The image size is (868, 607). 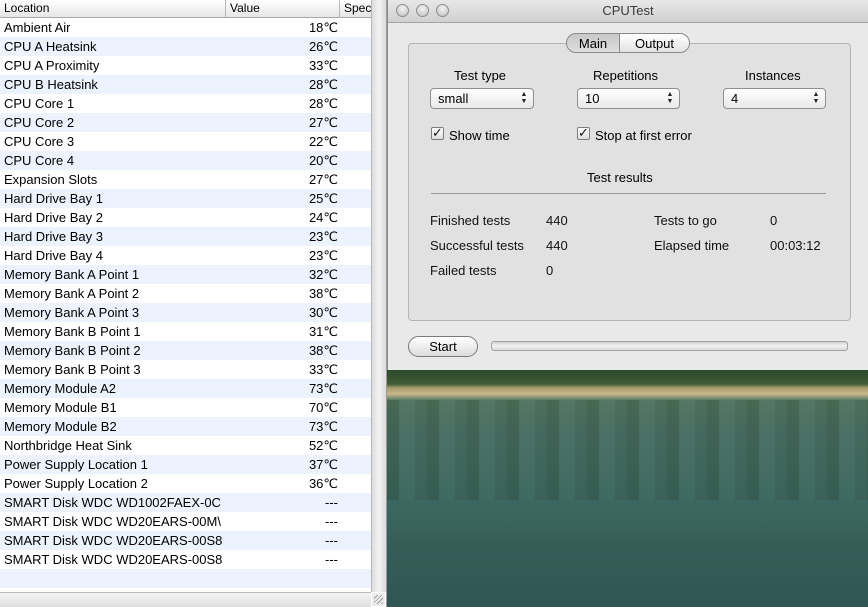 I want to click on check-icon: ✓, so click(x=437, y=132).